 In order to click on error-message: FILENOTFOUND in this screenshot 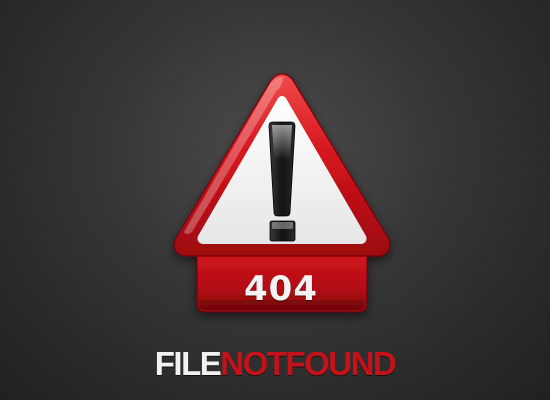, I will do `click(275, 364)`.